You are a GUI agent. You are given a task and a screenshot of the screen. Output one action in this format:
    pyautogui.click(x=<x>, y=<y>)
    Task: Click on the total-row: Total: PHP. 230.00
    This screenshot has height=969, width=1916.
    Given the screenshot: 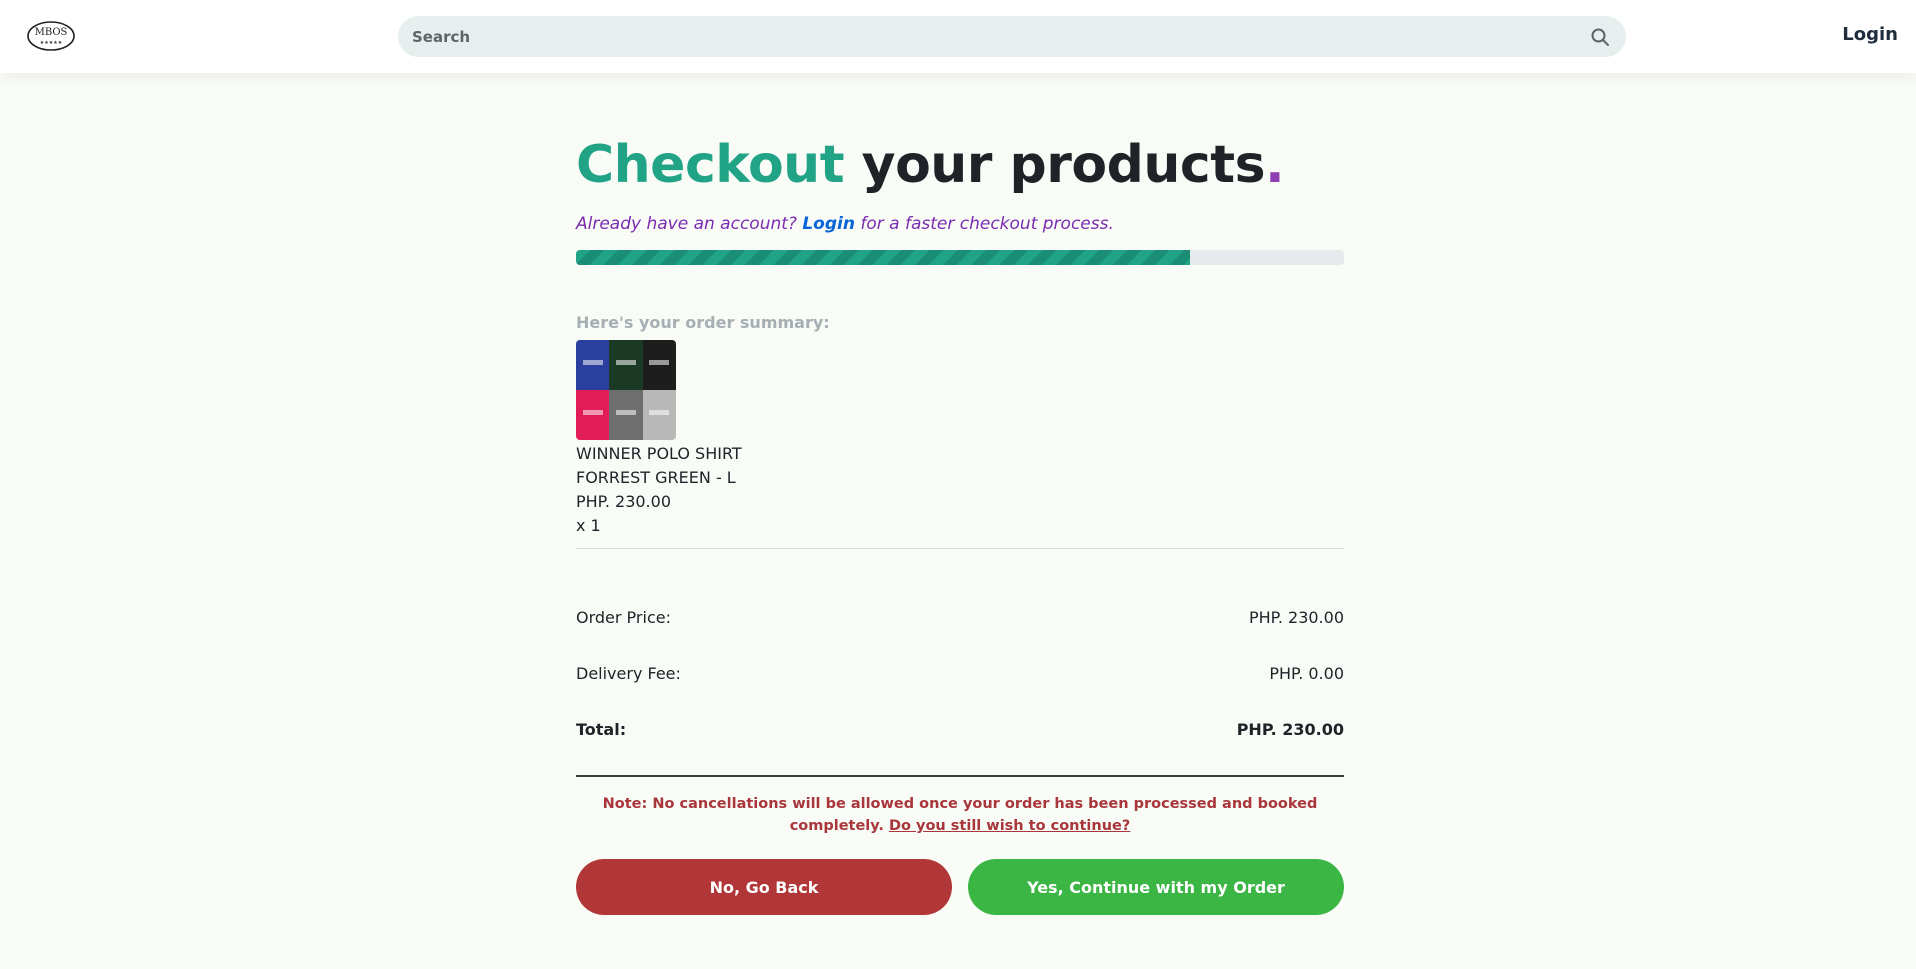 What is the action you would take?
    pyautogui.click(x=960, y=729)
    